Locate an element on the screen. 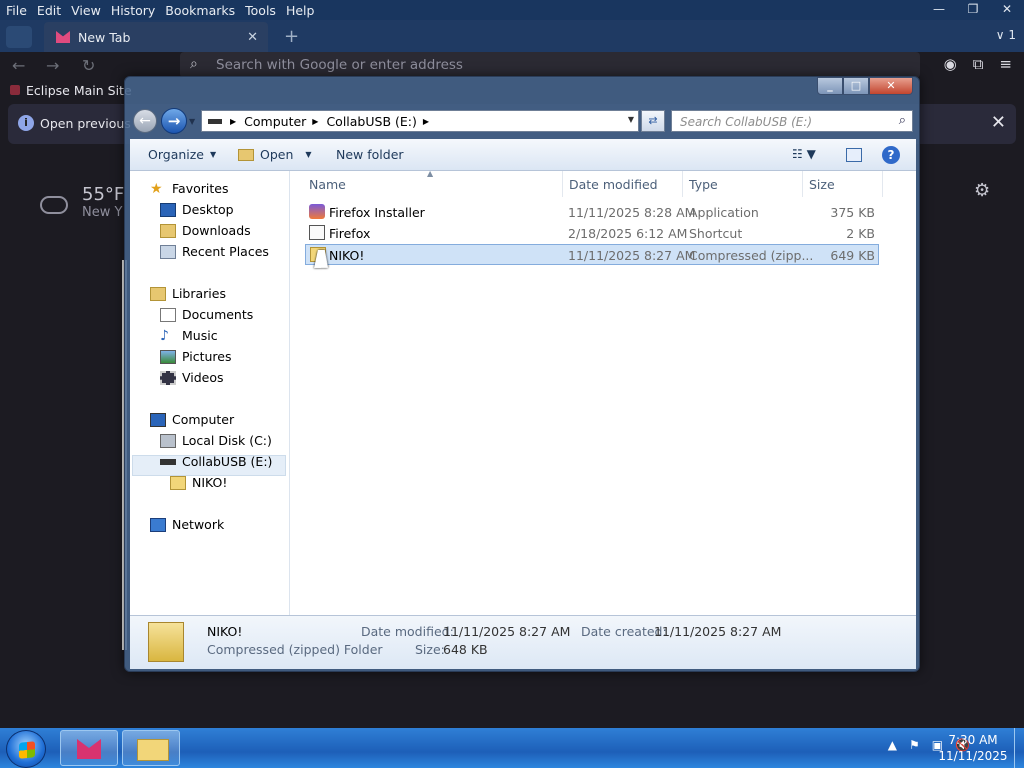 The image size is (1024, 768). back-button: ← is located at coordinates (145, 121).